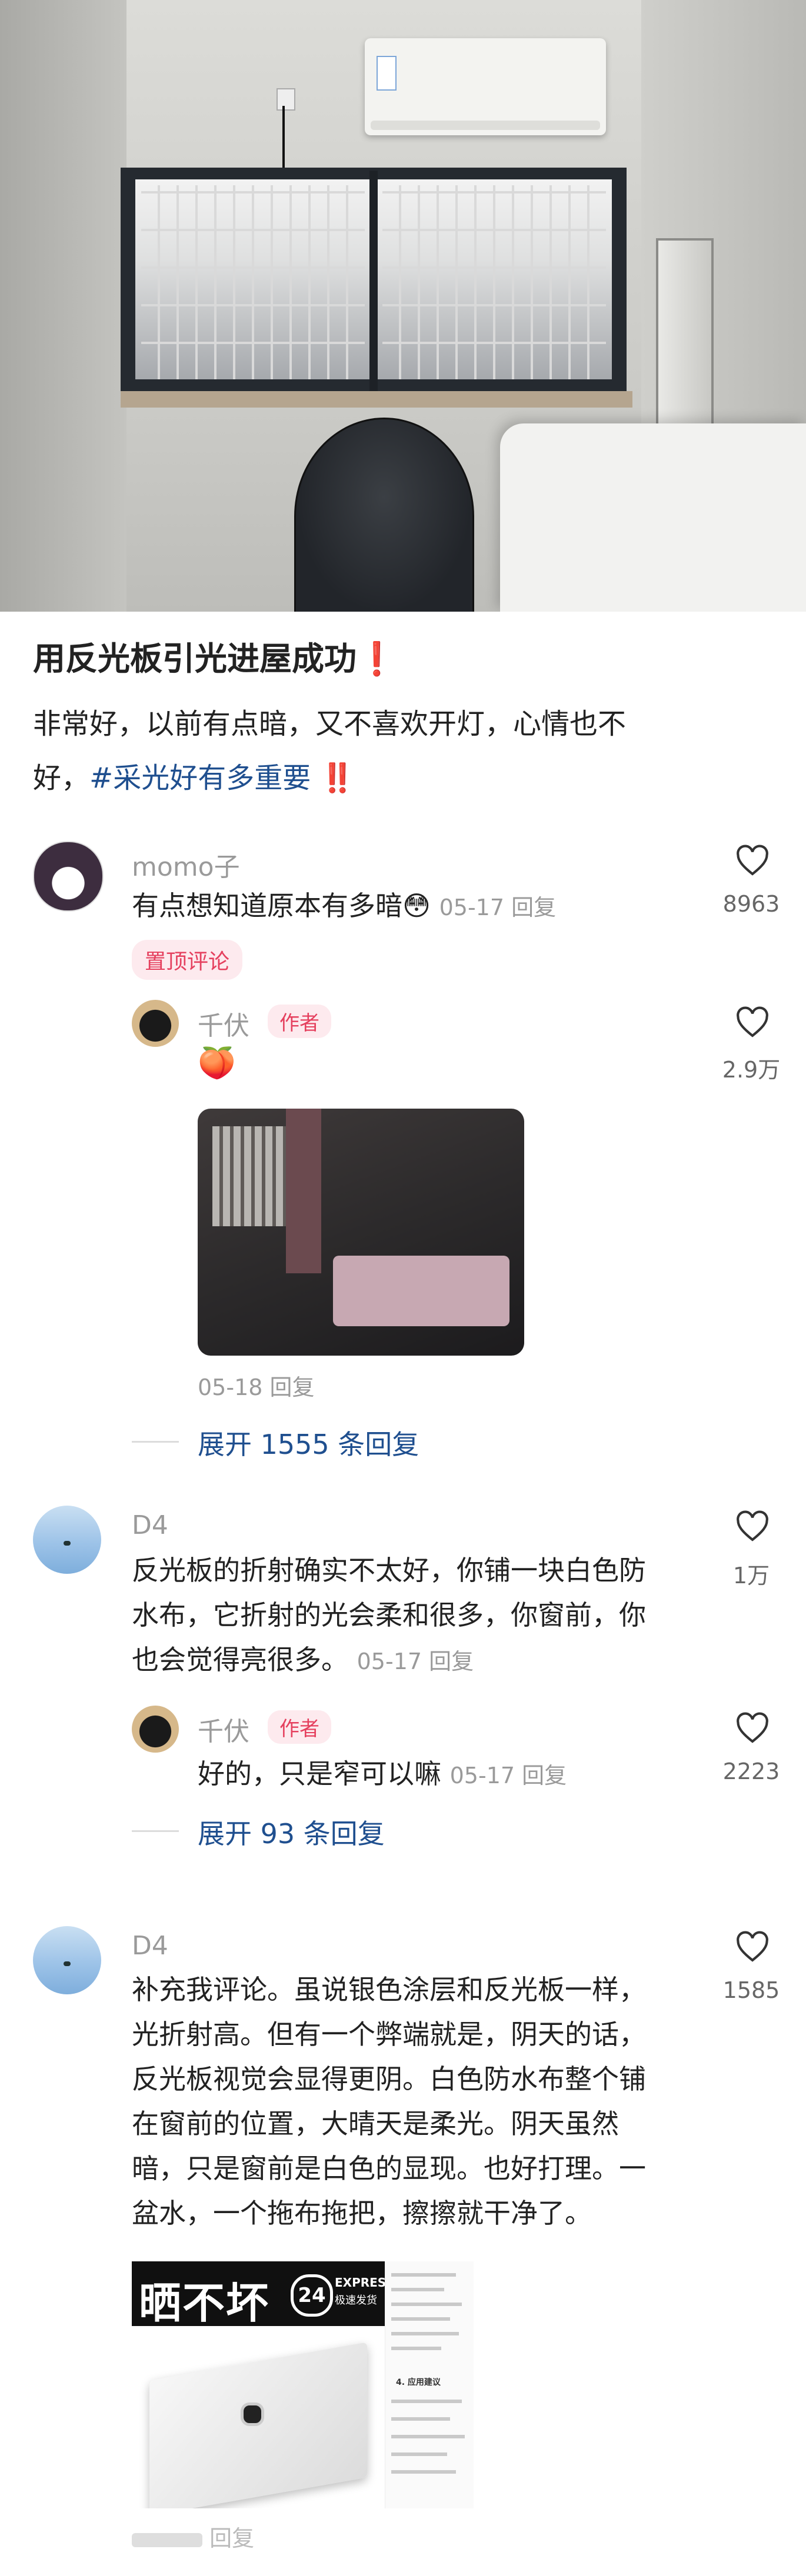 The image size is (806, 2576). I want to click on reply-link-text: 回复, so click(231, 2538).